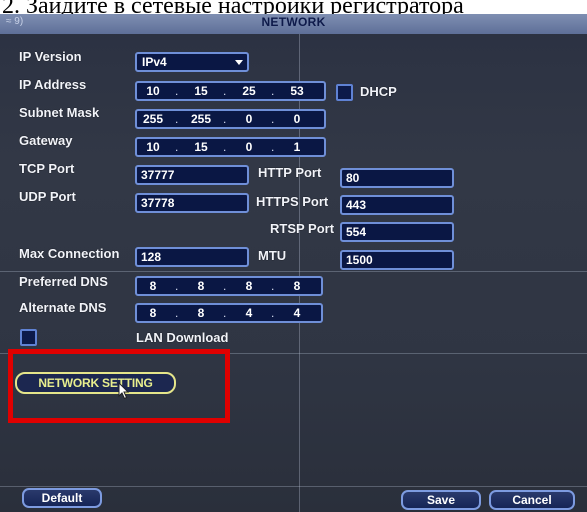 The width and height of the screenshot is (587, 512). Describe the element at coordinates (153, 91) in the screenshot. I see `ip-octet-1: 10` at that location.